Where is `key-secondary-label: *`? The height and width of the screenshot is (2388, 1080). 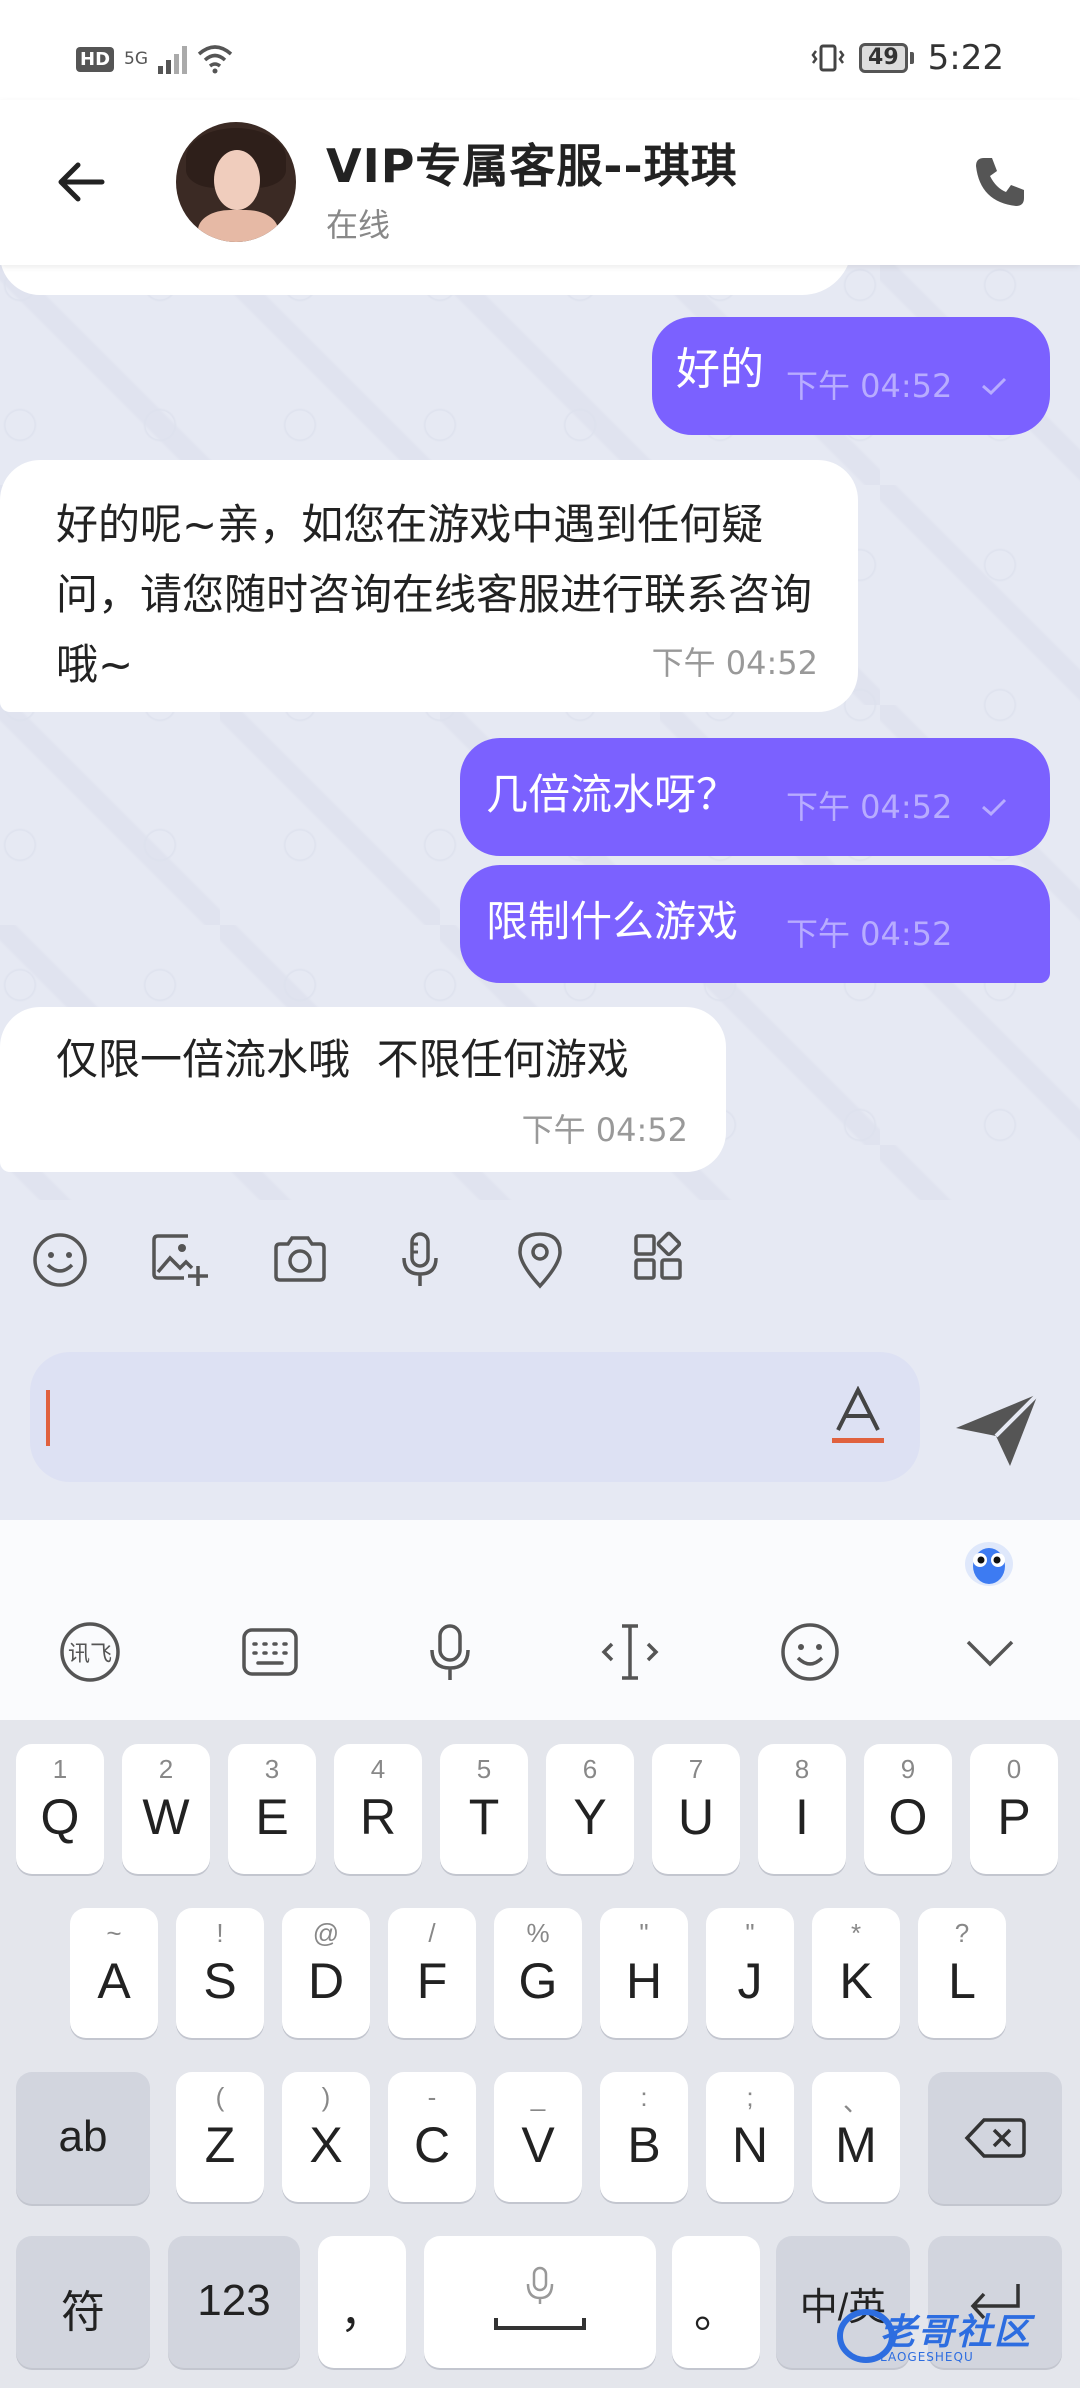
key-secondary-label: * is located at coordinates (856, 1933).